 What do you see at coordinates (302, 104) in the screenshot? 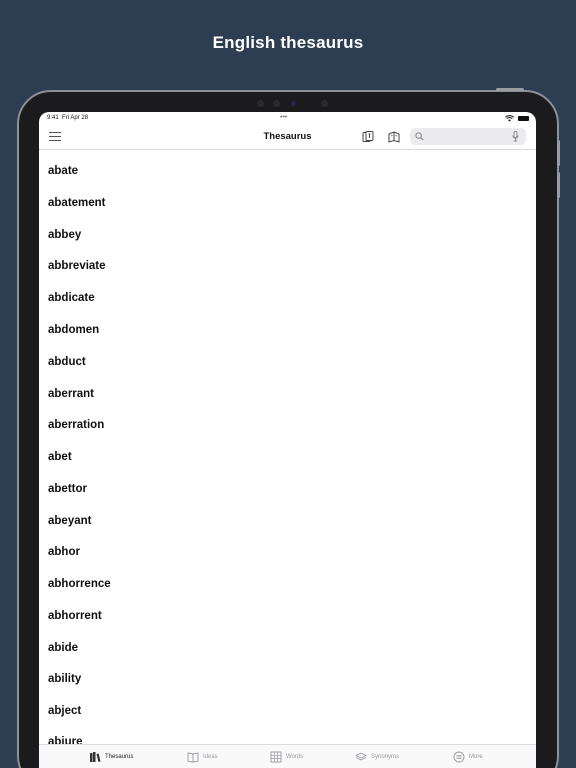
I see `camera-bar` at bounding box center [302, 104].